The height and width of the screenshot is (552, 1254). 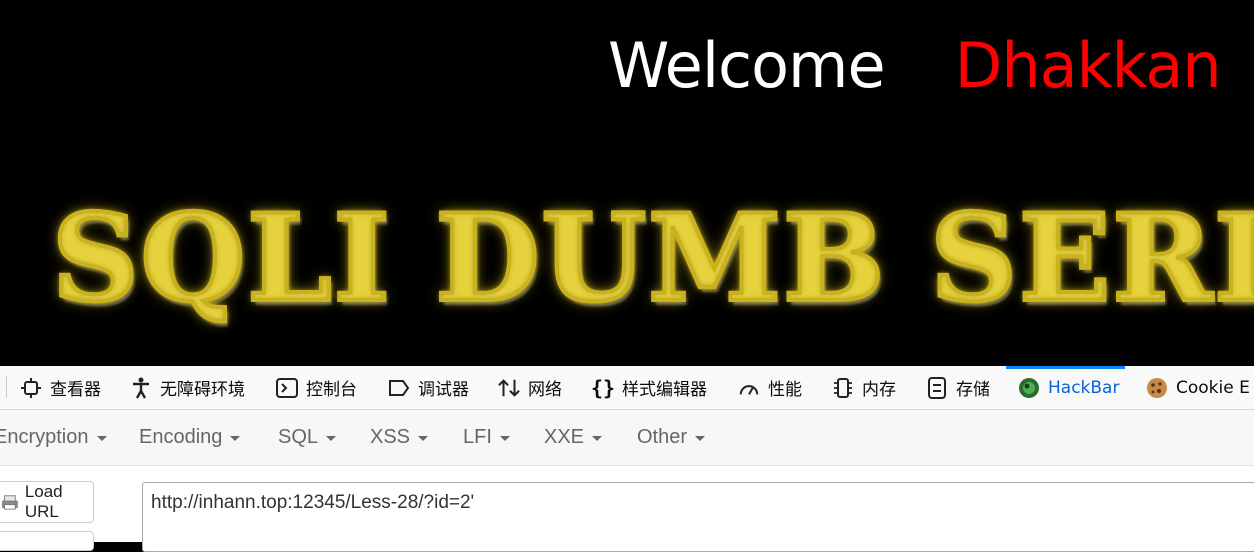 What do you see at coordinates (603, 387) in the screenshot?
I see `style-editor-icon: {}` at bounding box center [603, 387].